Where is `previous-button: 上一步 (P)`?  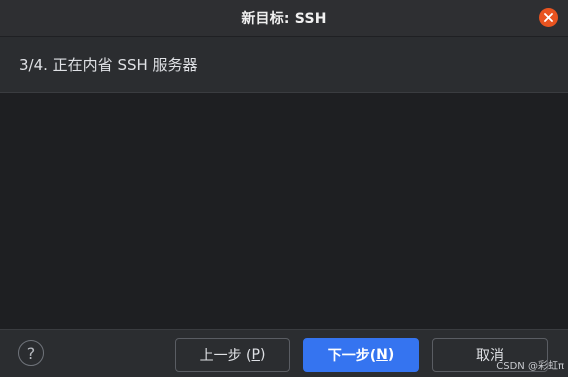 previous-button: 上一步 (P) is located at coordinates (232, 355).